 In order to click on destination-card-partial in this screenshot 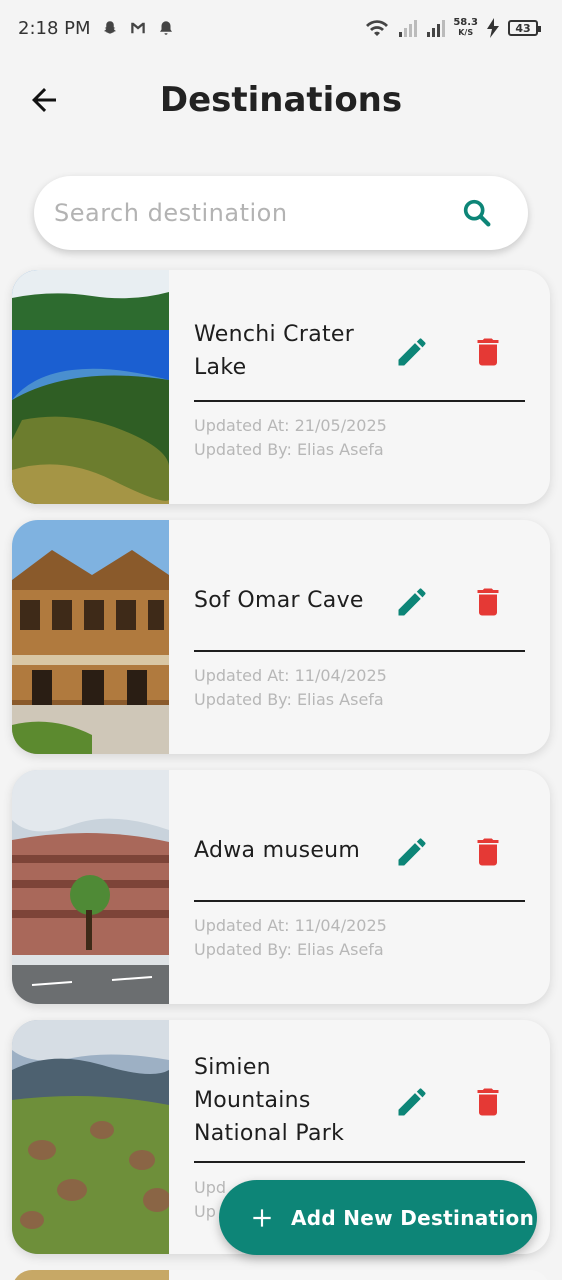, I will do `click(281, 1275)`.